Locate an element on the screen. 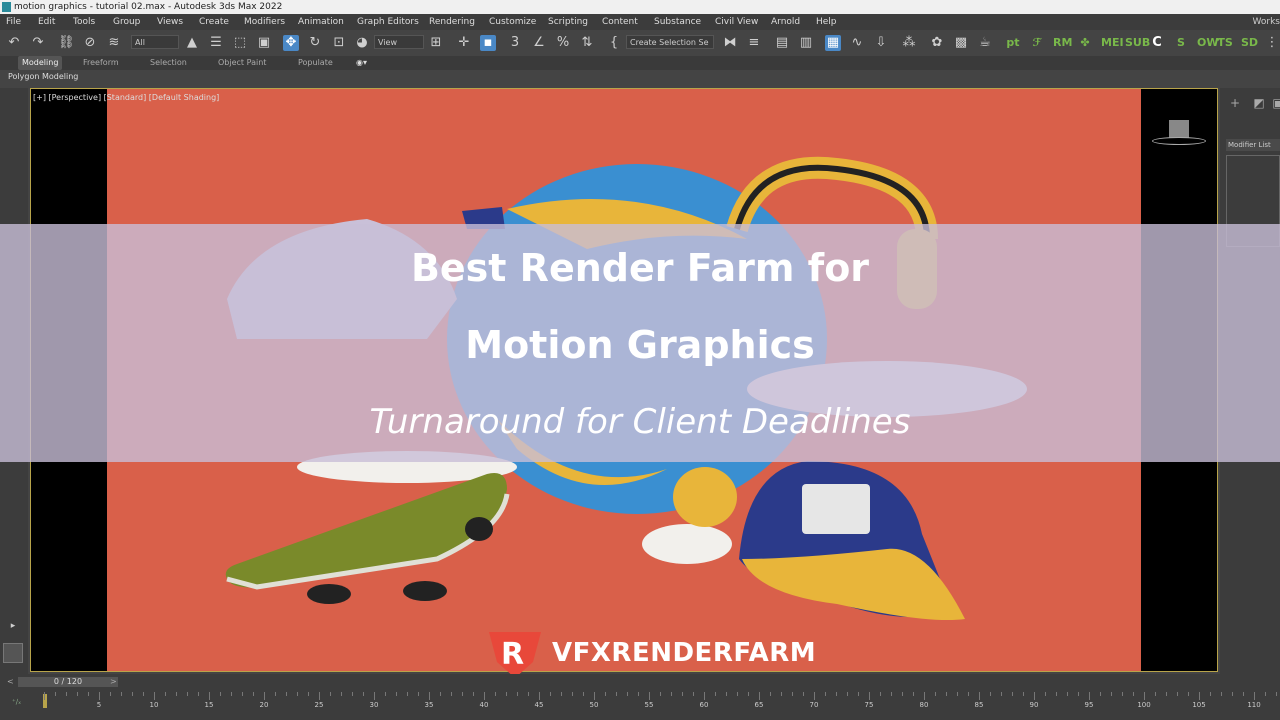 The height and width of the screenshot is (720, 1280). tab-modeling: Modeling is located at coordinates (40, 63).